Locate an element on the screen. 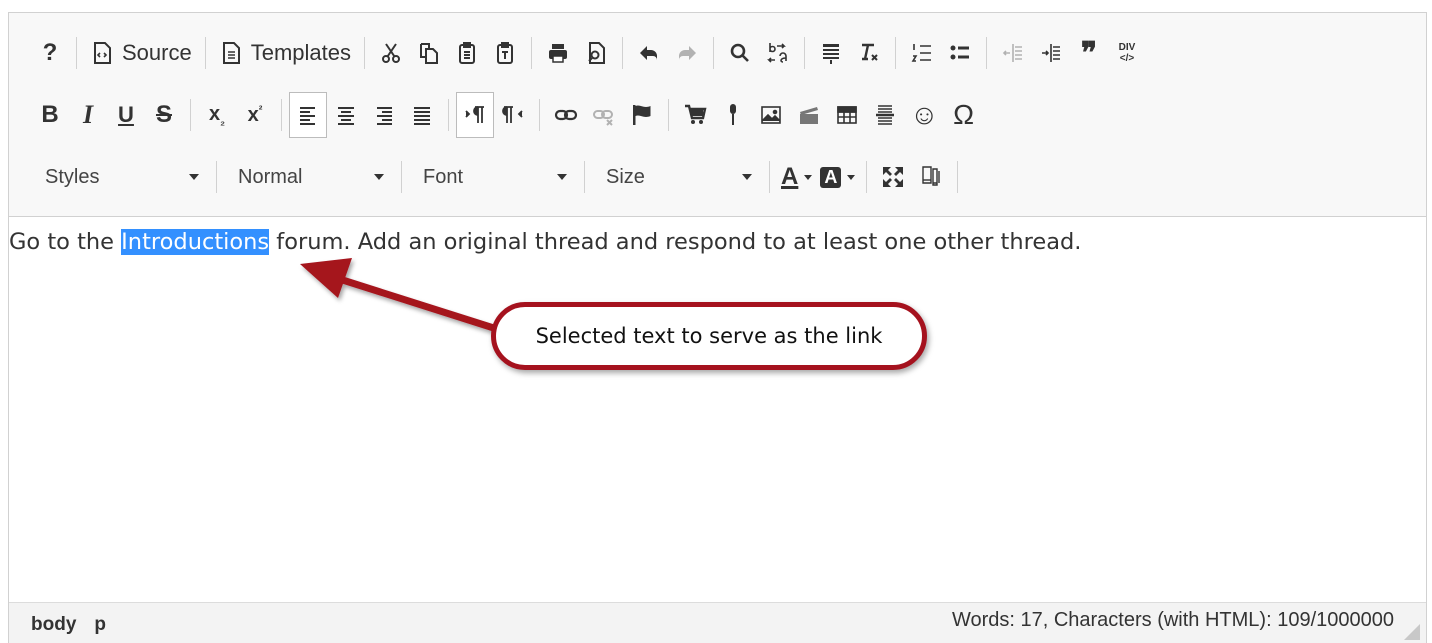 The width and height of the screenshot is (1432, 643). strikethrough-icon: S is located at coordinates (163, 114).